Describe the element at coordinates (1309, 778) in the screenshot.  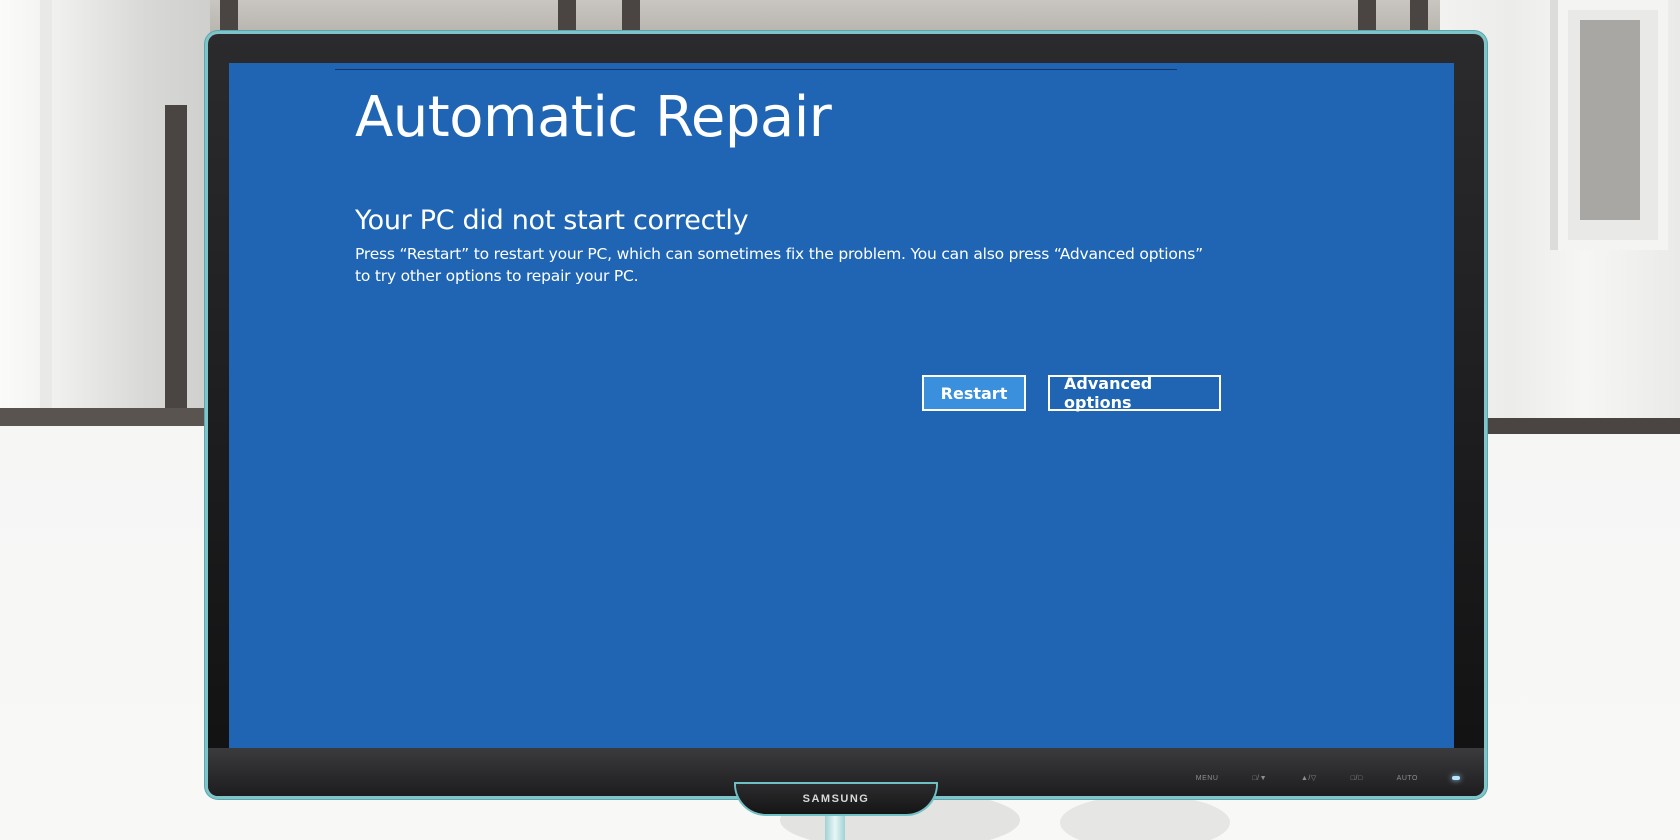
I see `adjust-control: ▲/▽` at that location.